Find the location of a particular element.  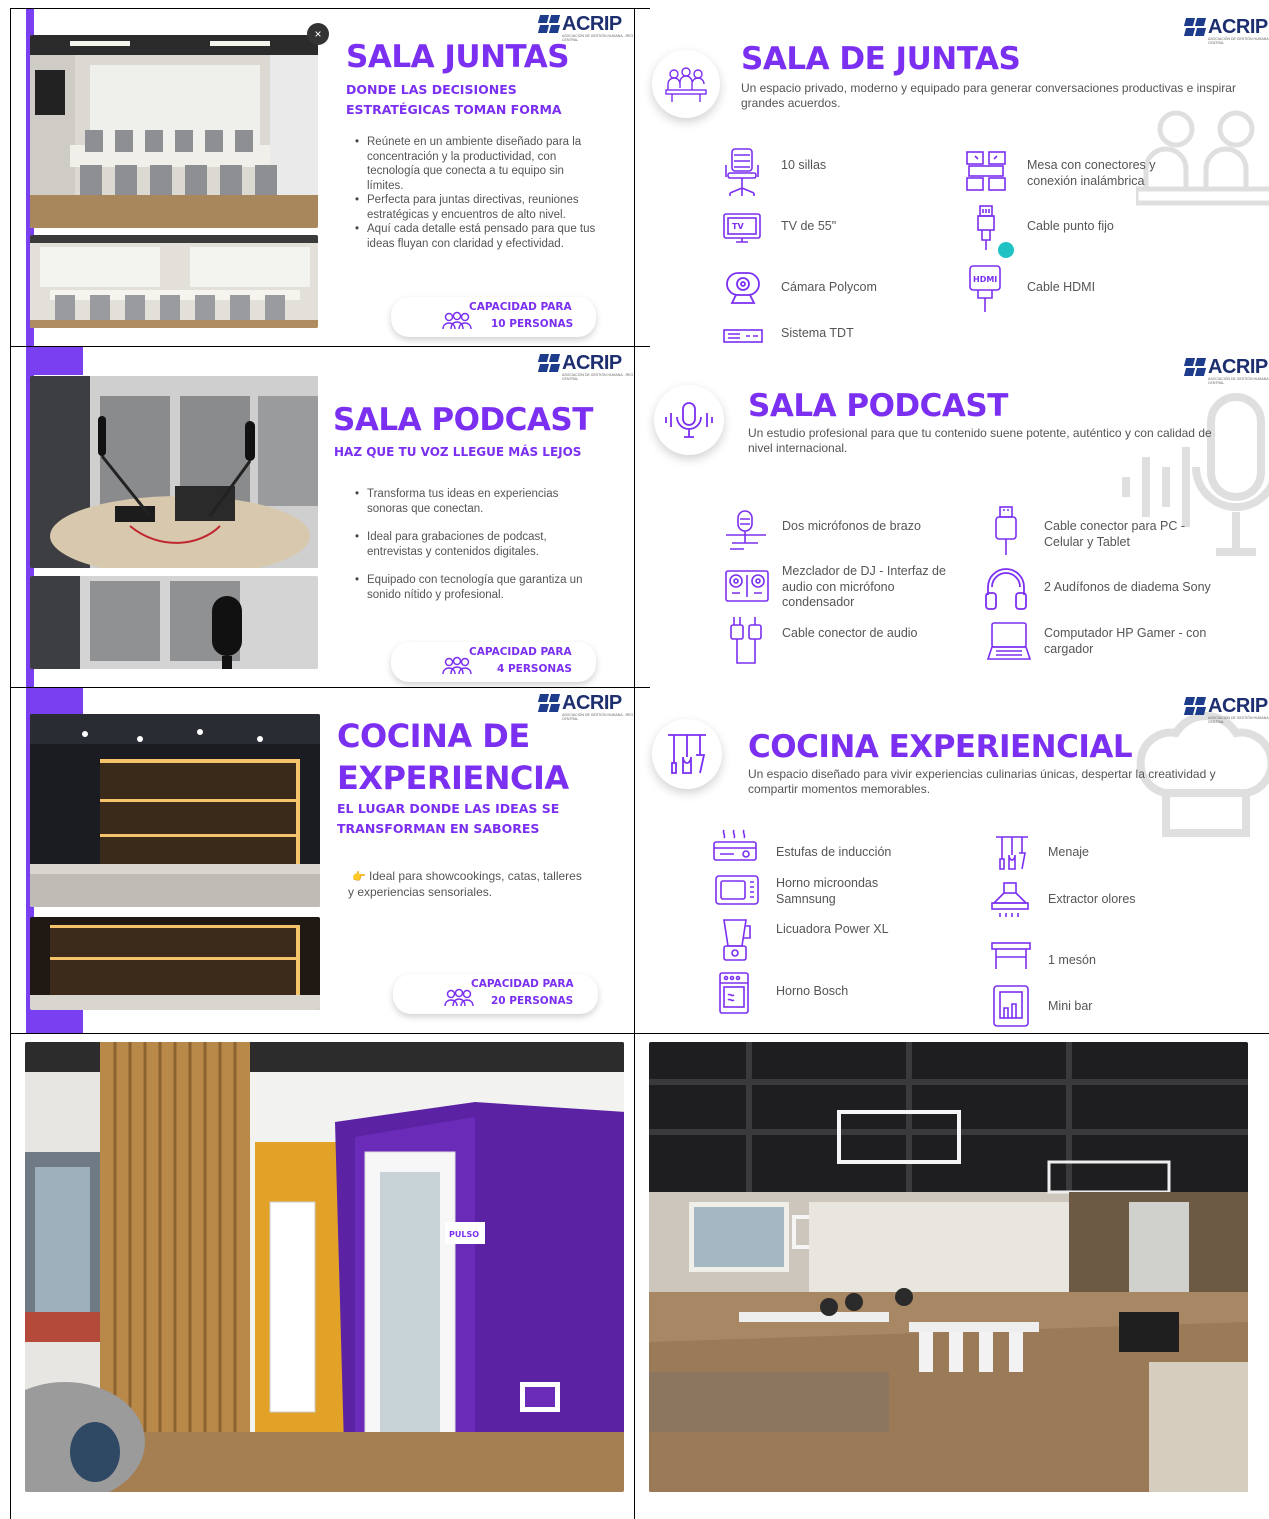

usb-cable-icon is located at coordinates (1006, 530).